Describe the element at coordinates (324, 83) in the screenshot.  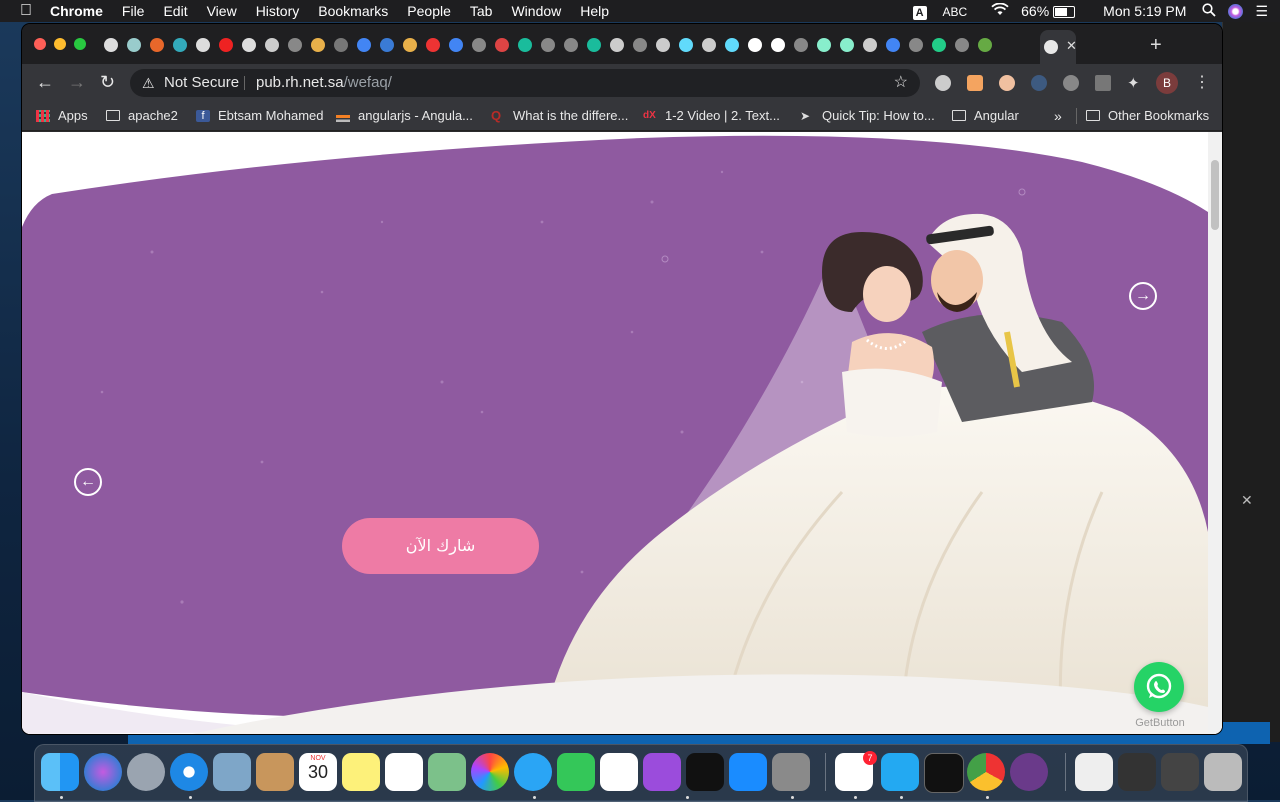
I see `url-text: pub.rh.net.sa/wefaq/` at that location.